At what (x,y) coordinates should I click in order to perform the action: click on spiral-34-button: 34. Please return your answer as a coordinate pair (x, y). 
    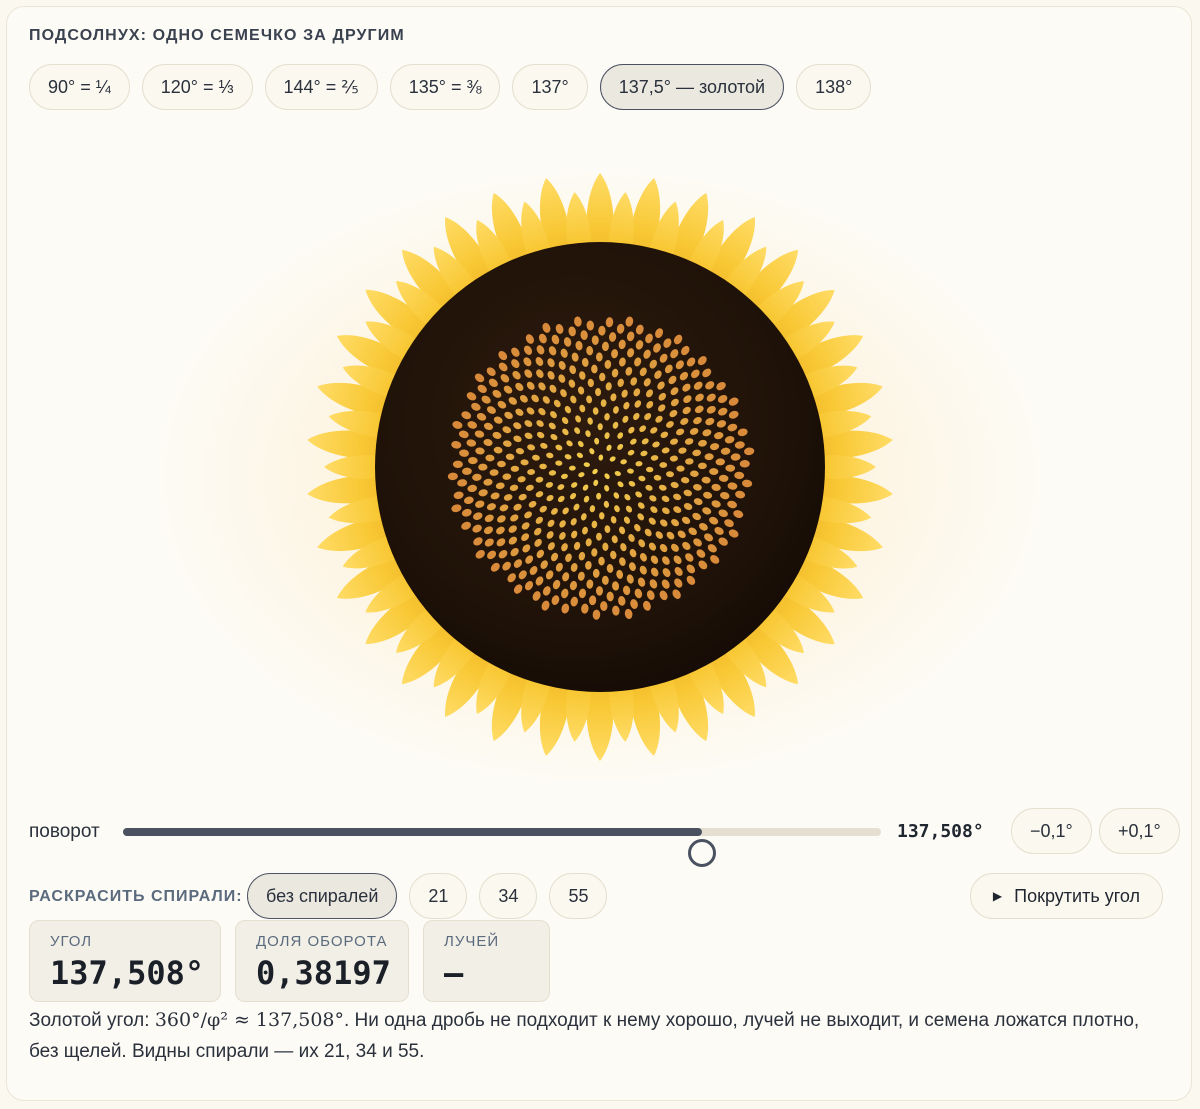
    Looking at the image, I should click on (508, 896).